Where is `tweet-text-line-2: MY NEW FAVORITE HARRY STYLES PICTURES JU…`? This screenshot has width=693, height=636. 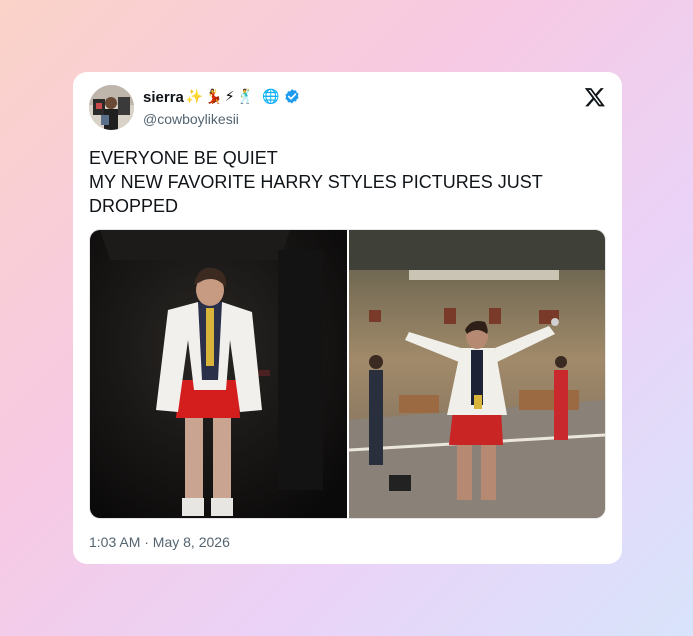
tweet-text-line-2: MY NEW FAVORITE HARRY STYLES PICTURES JU… is located at coordinates (316, 182).